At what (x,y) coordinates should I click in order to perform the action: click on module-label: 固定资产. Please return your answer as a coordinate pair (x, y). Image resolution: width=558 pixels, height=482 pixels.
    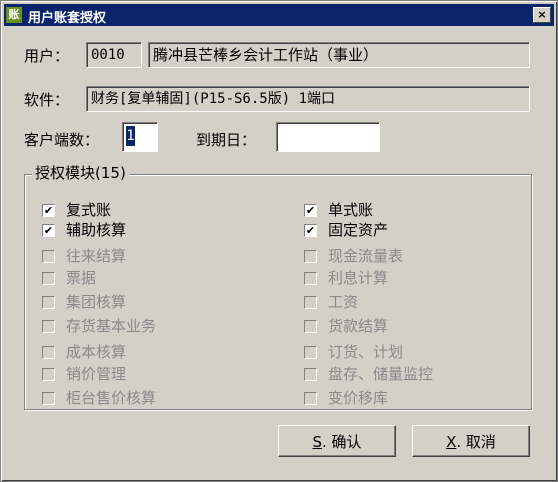
    Looking at the image, I should click on (358, 230).